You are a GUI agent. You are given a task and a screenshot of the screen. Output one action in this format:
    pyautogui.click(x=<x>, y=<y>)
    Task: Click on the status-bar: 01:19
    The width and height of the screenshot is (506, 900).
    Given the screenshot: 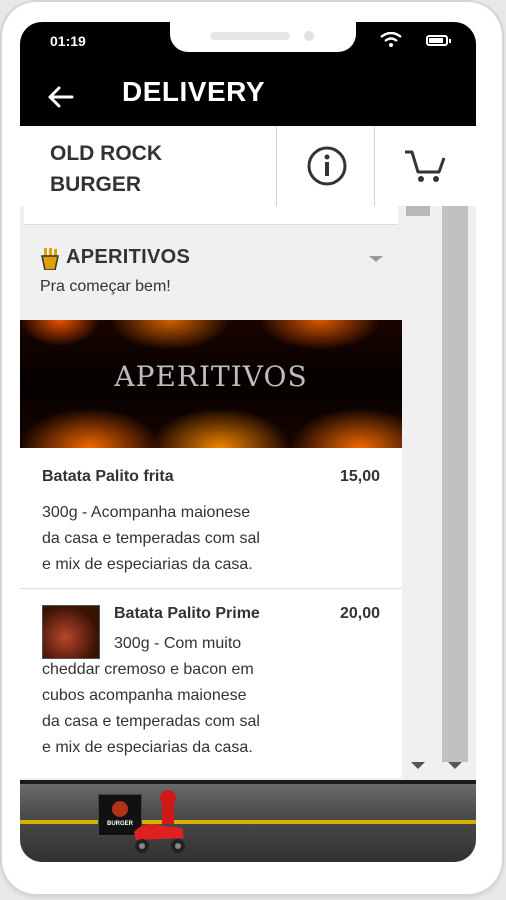 What is the action you would take?
    pyautogui.click(x=248, y=44)
    